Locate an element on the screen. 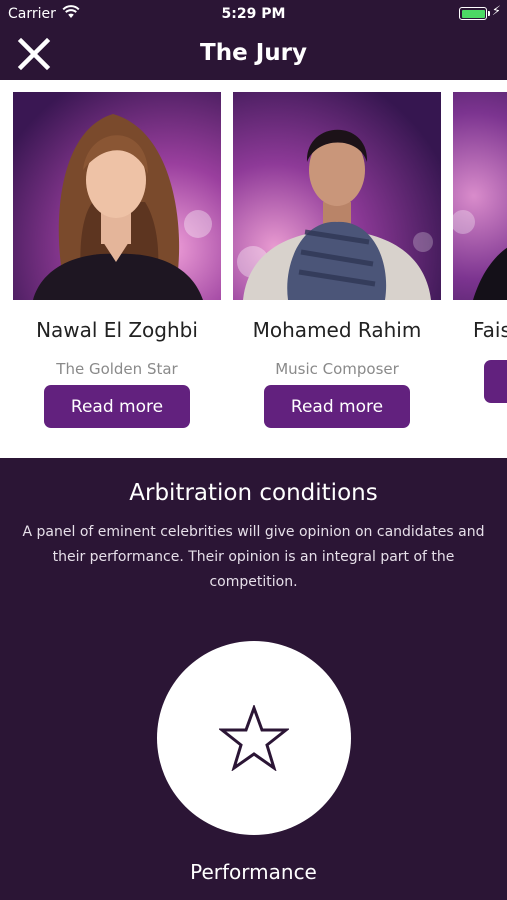 The image size is (507, 900). battery-icon is located at coordinates (474, 13).